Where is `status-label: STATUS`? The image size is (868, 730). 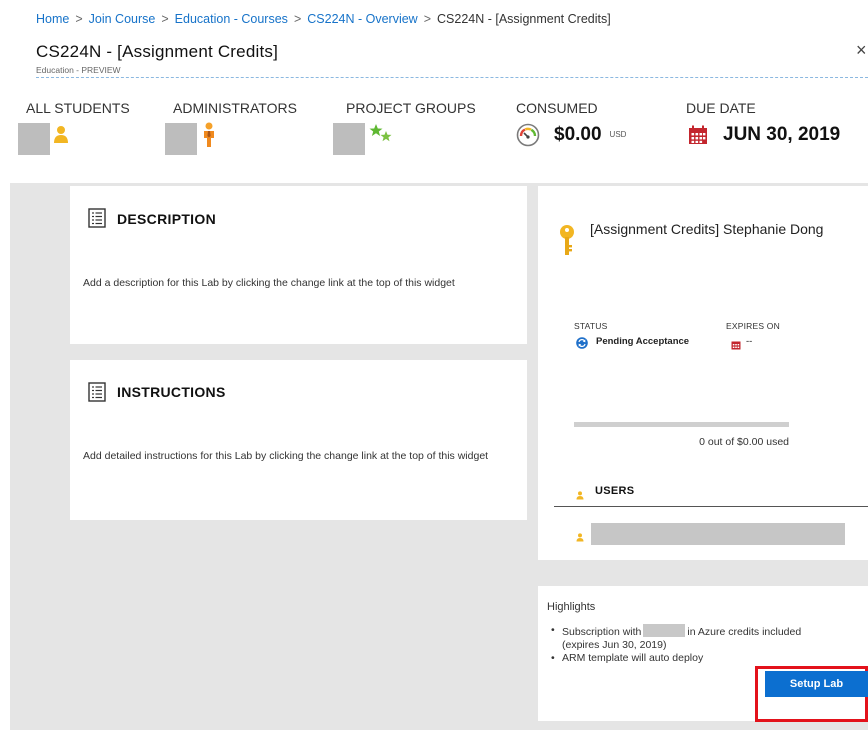
status-label: STATUS is located at coordinates (591, 326).